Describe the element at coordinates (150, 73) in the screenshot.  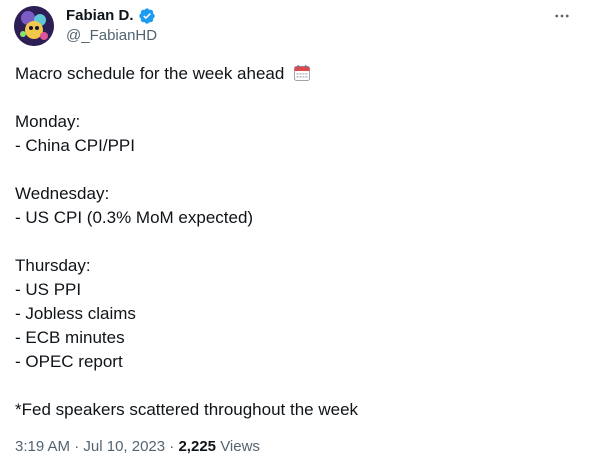
I see `tweet-headline: Macro schedule for the week ahead` at that location.